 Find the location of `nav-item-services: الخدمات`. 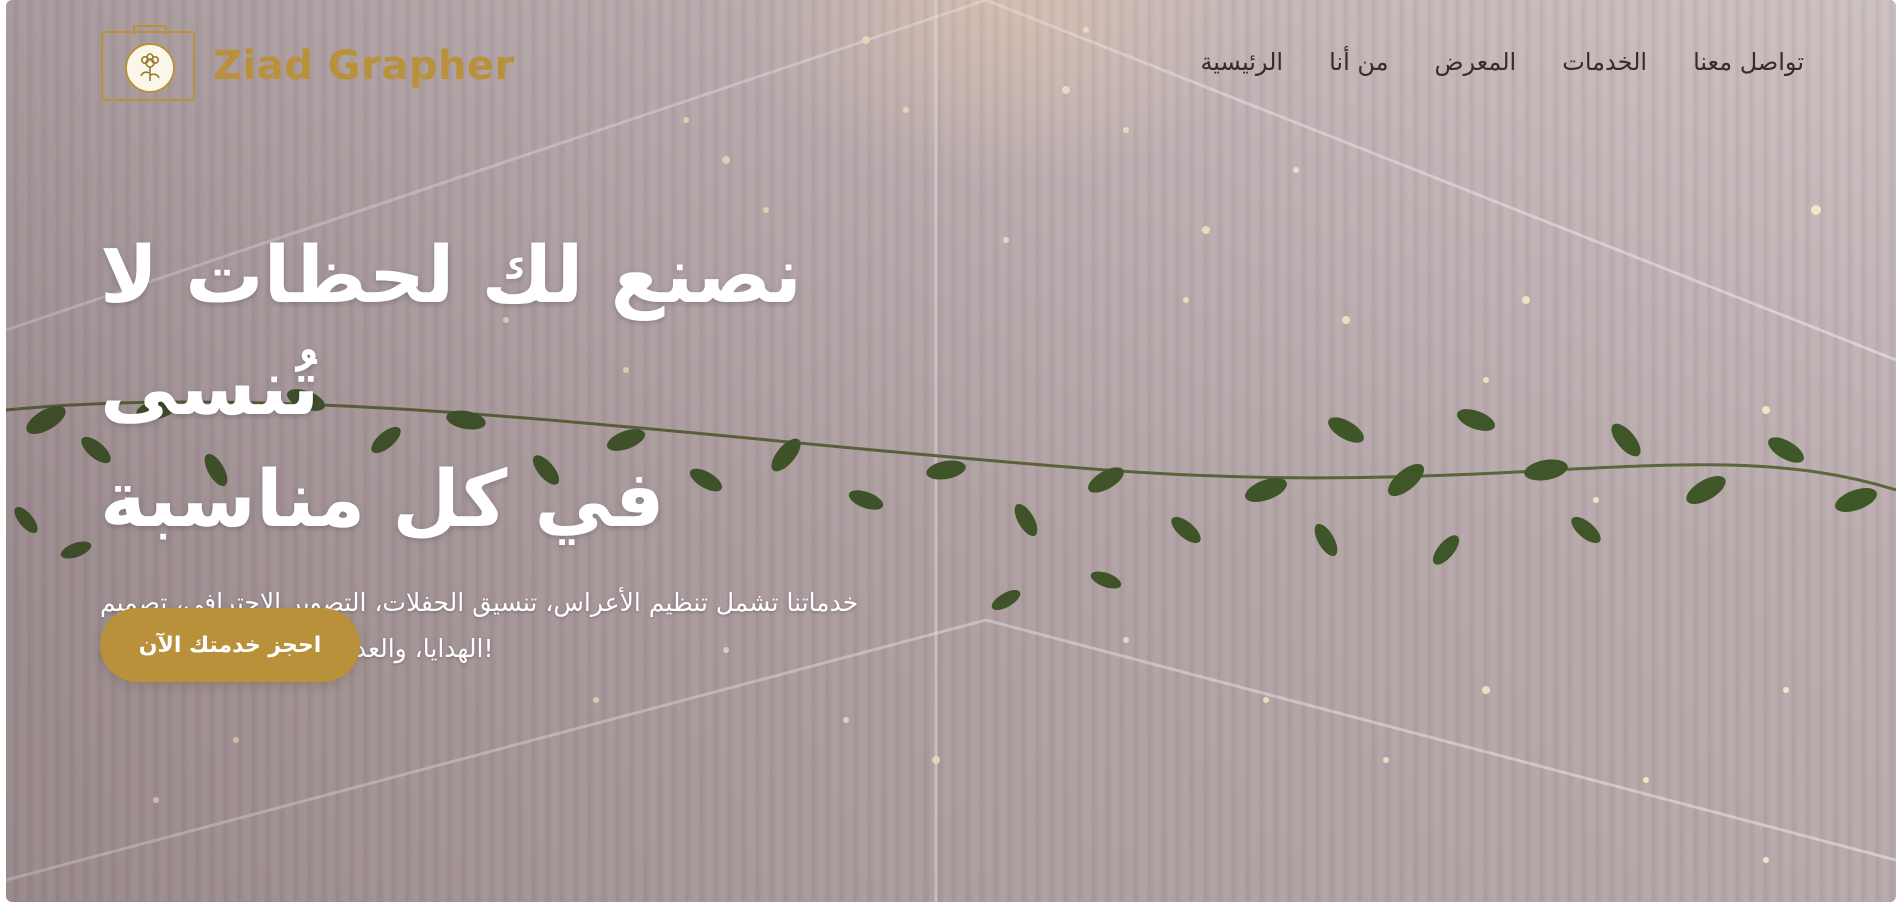

nav-item-services: الخدمات is located at coordinates (1604, 62).